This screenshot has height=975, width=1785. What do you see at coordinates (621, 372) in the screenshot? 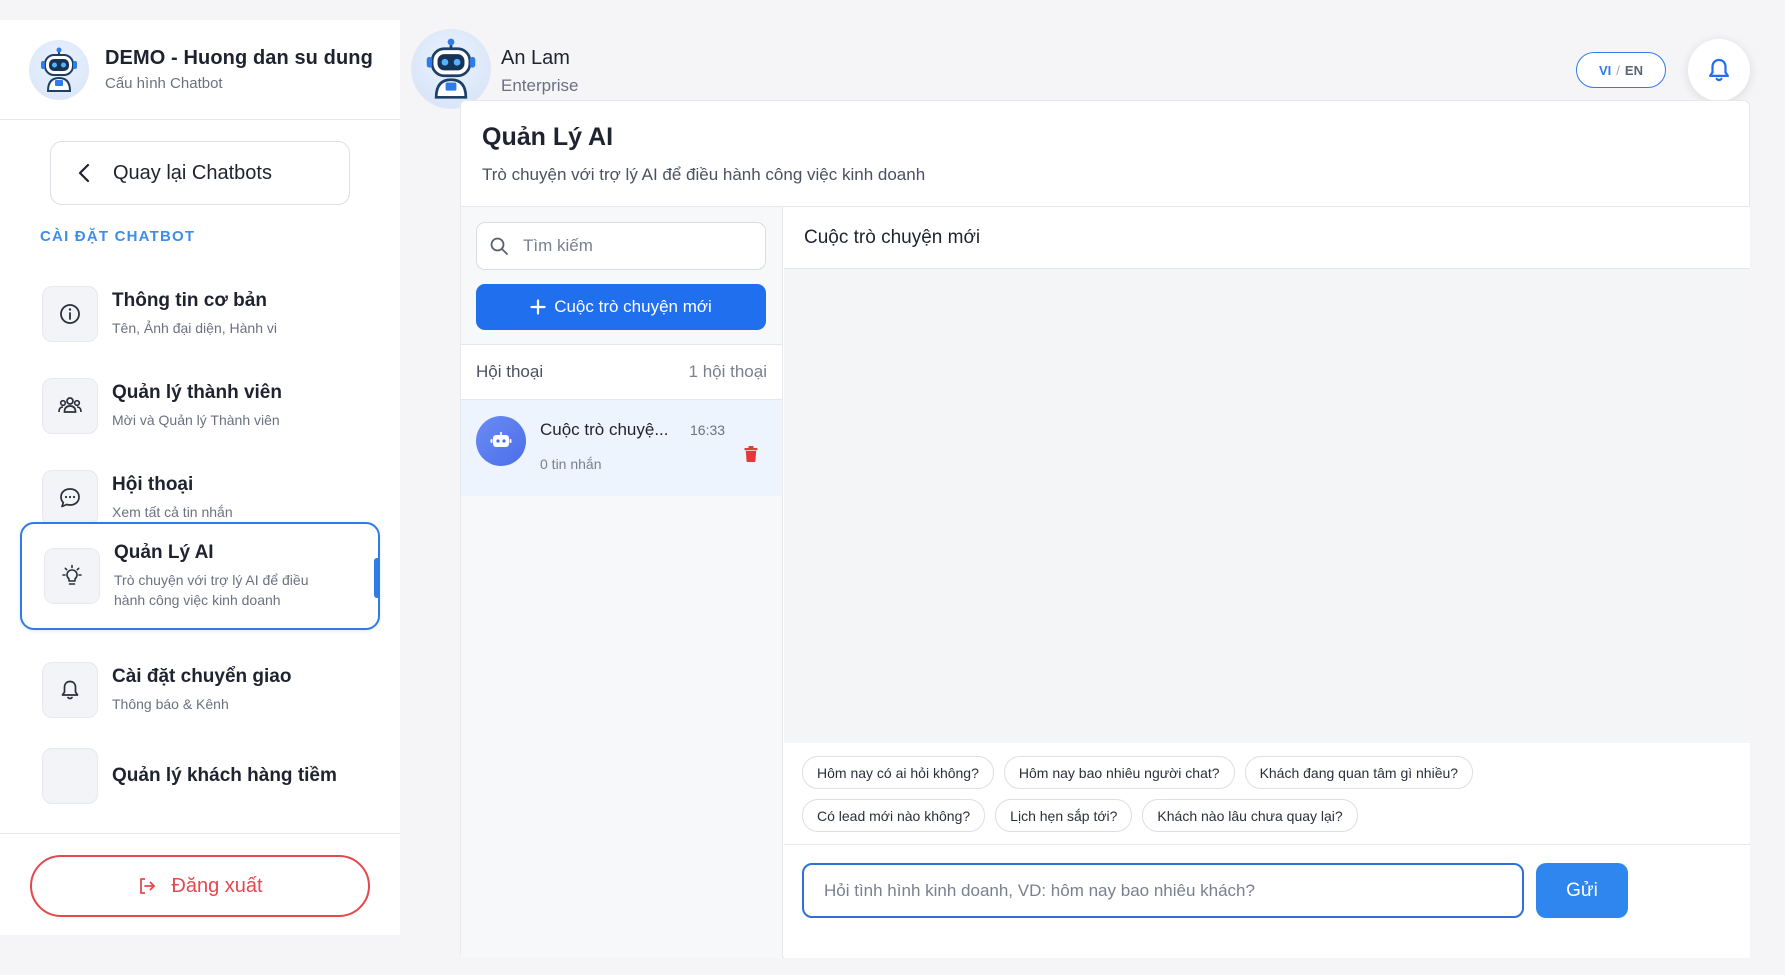
I see `conversation-list-header: Hội thoại 1 hội thoại` at bounding box center [621, 372].